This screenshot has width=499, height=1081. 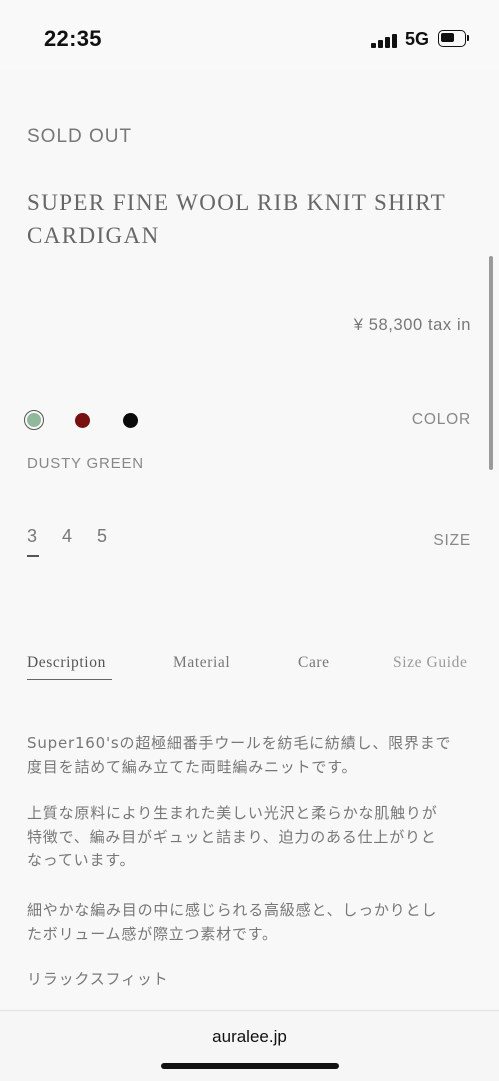 I want to click on size-option-5: 5, so click(x=102, y=536).